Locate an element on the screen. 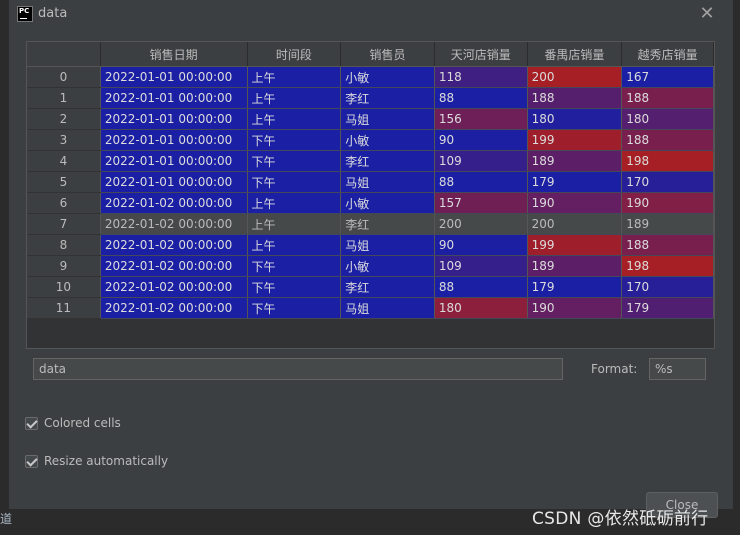 The height and width of the screenshot is (535, 740). tianhe-sales-cell: 157 is located at coordinates (481, 203).